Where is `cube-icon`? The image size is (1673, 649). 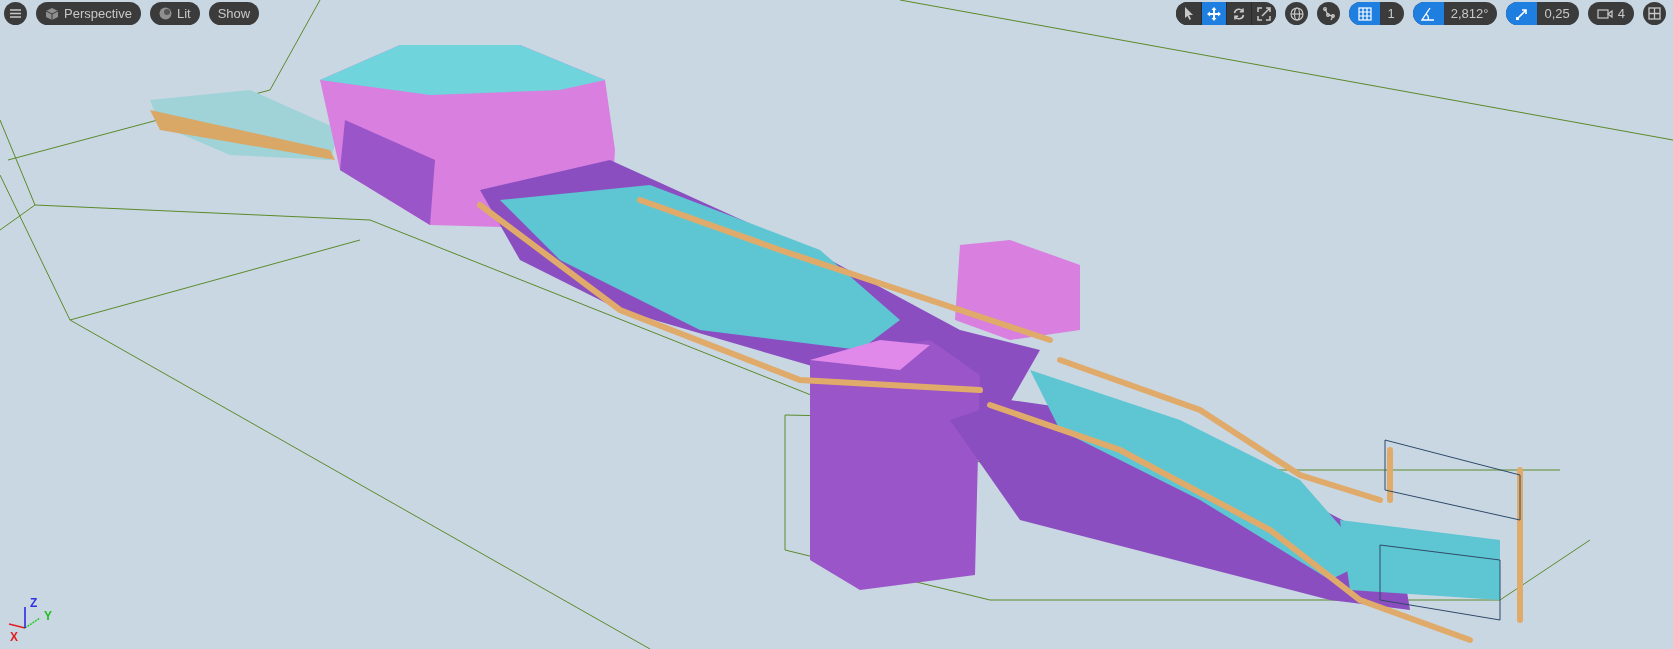 cube-icon is located at coordinates (52, 13).